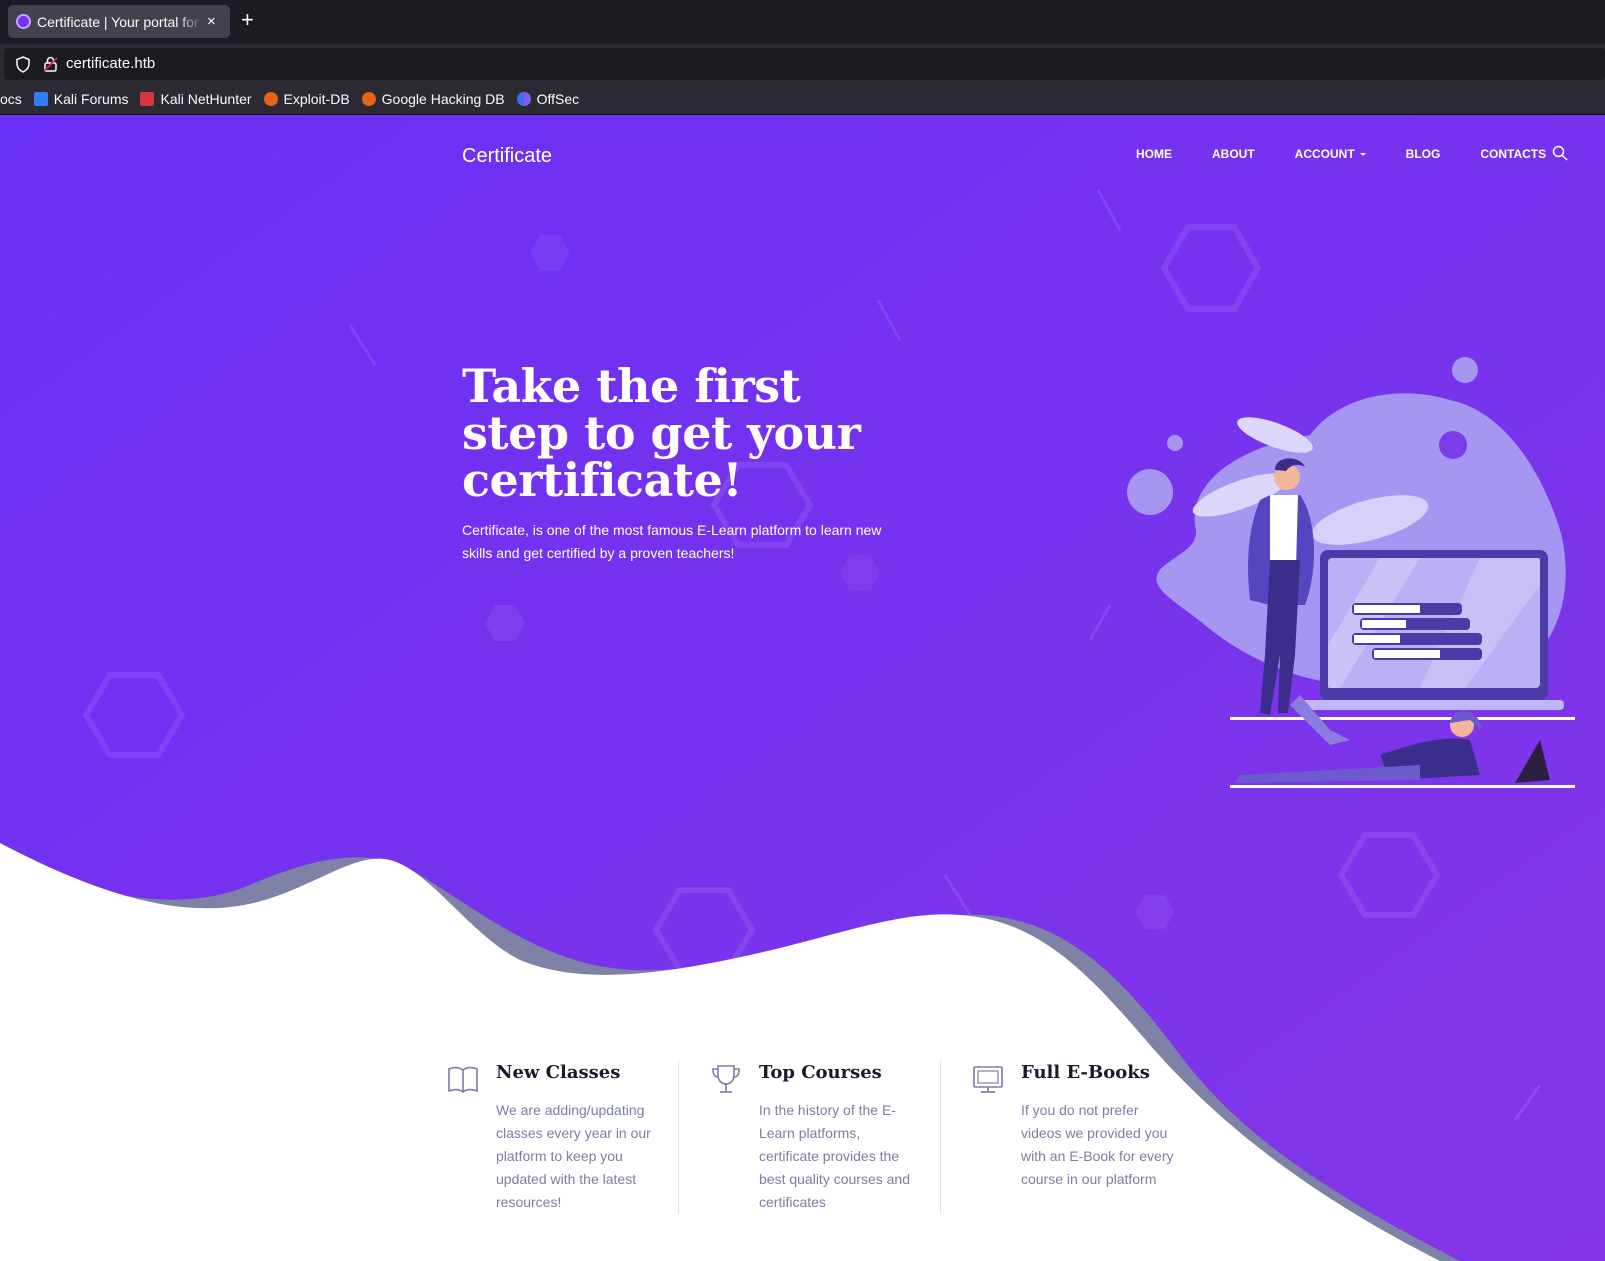 The image size is (1605, 1261). I want to click on feature-title: Full E-Books, so click(1085, 1072).